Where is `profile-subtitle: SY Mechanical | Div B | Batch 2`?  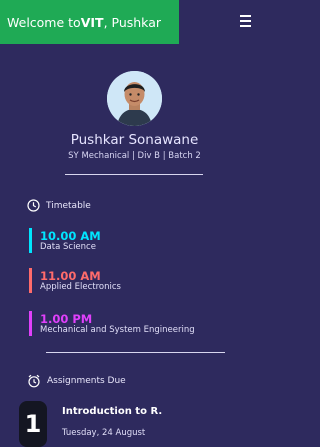
profile-subtitle: SY Mechanical | Div B | Batch 2 is located at coordinates (134, 156).